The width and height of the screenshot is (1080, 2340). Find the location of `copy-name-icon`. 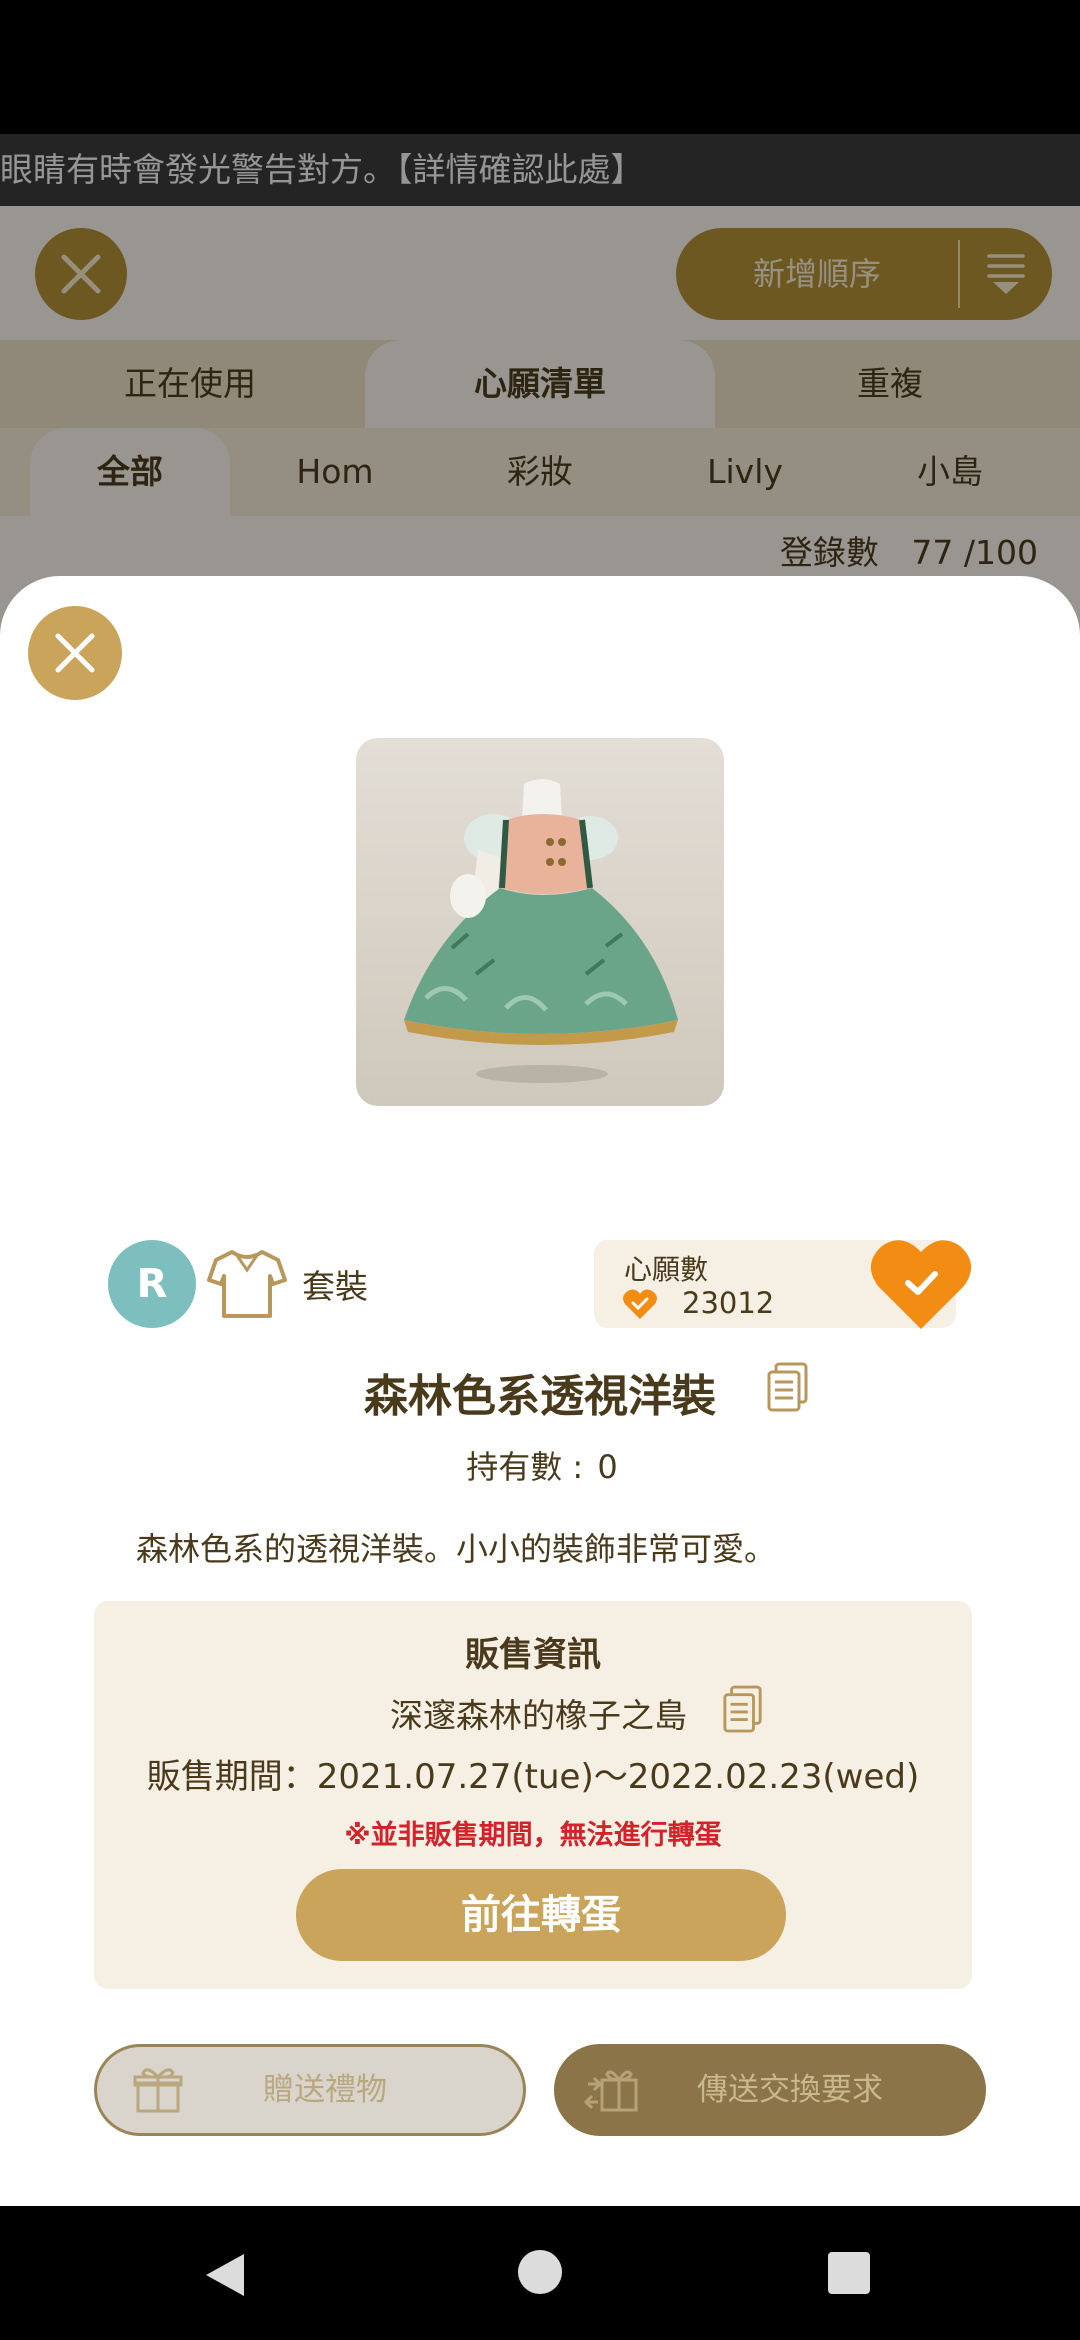

copy-name-icon is located at coordinates (788, 1388).